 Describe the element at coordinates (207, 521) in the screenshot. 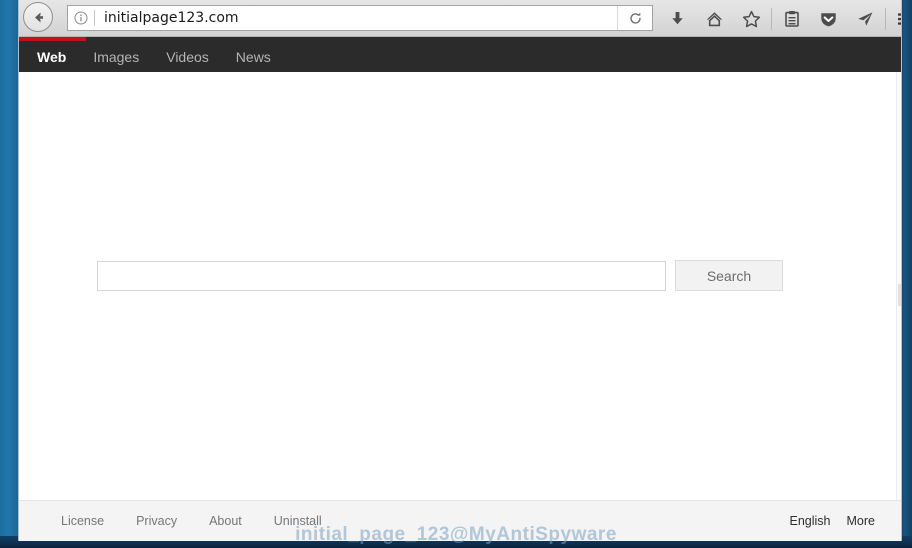

I see `footer-links: License Privacy About Uninstall` at that location.